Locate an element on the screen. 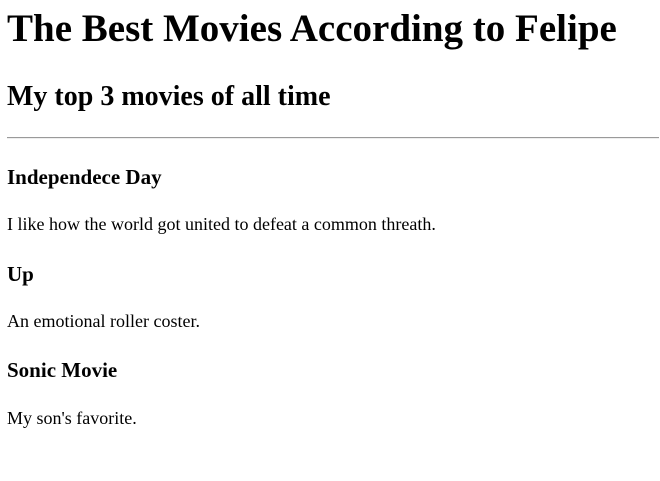 This screenshot has width=660, height=481. page-subtitle: My top 3 movies of all time is located at coordinates (169, 96).